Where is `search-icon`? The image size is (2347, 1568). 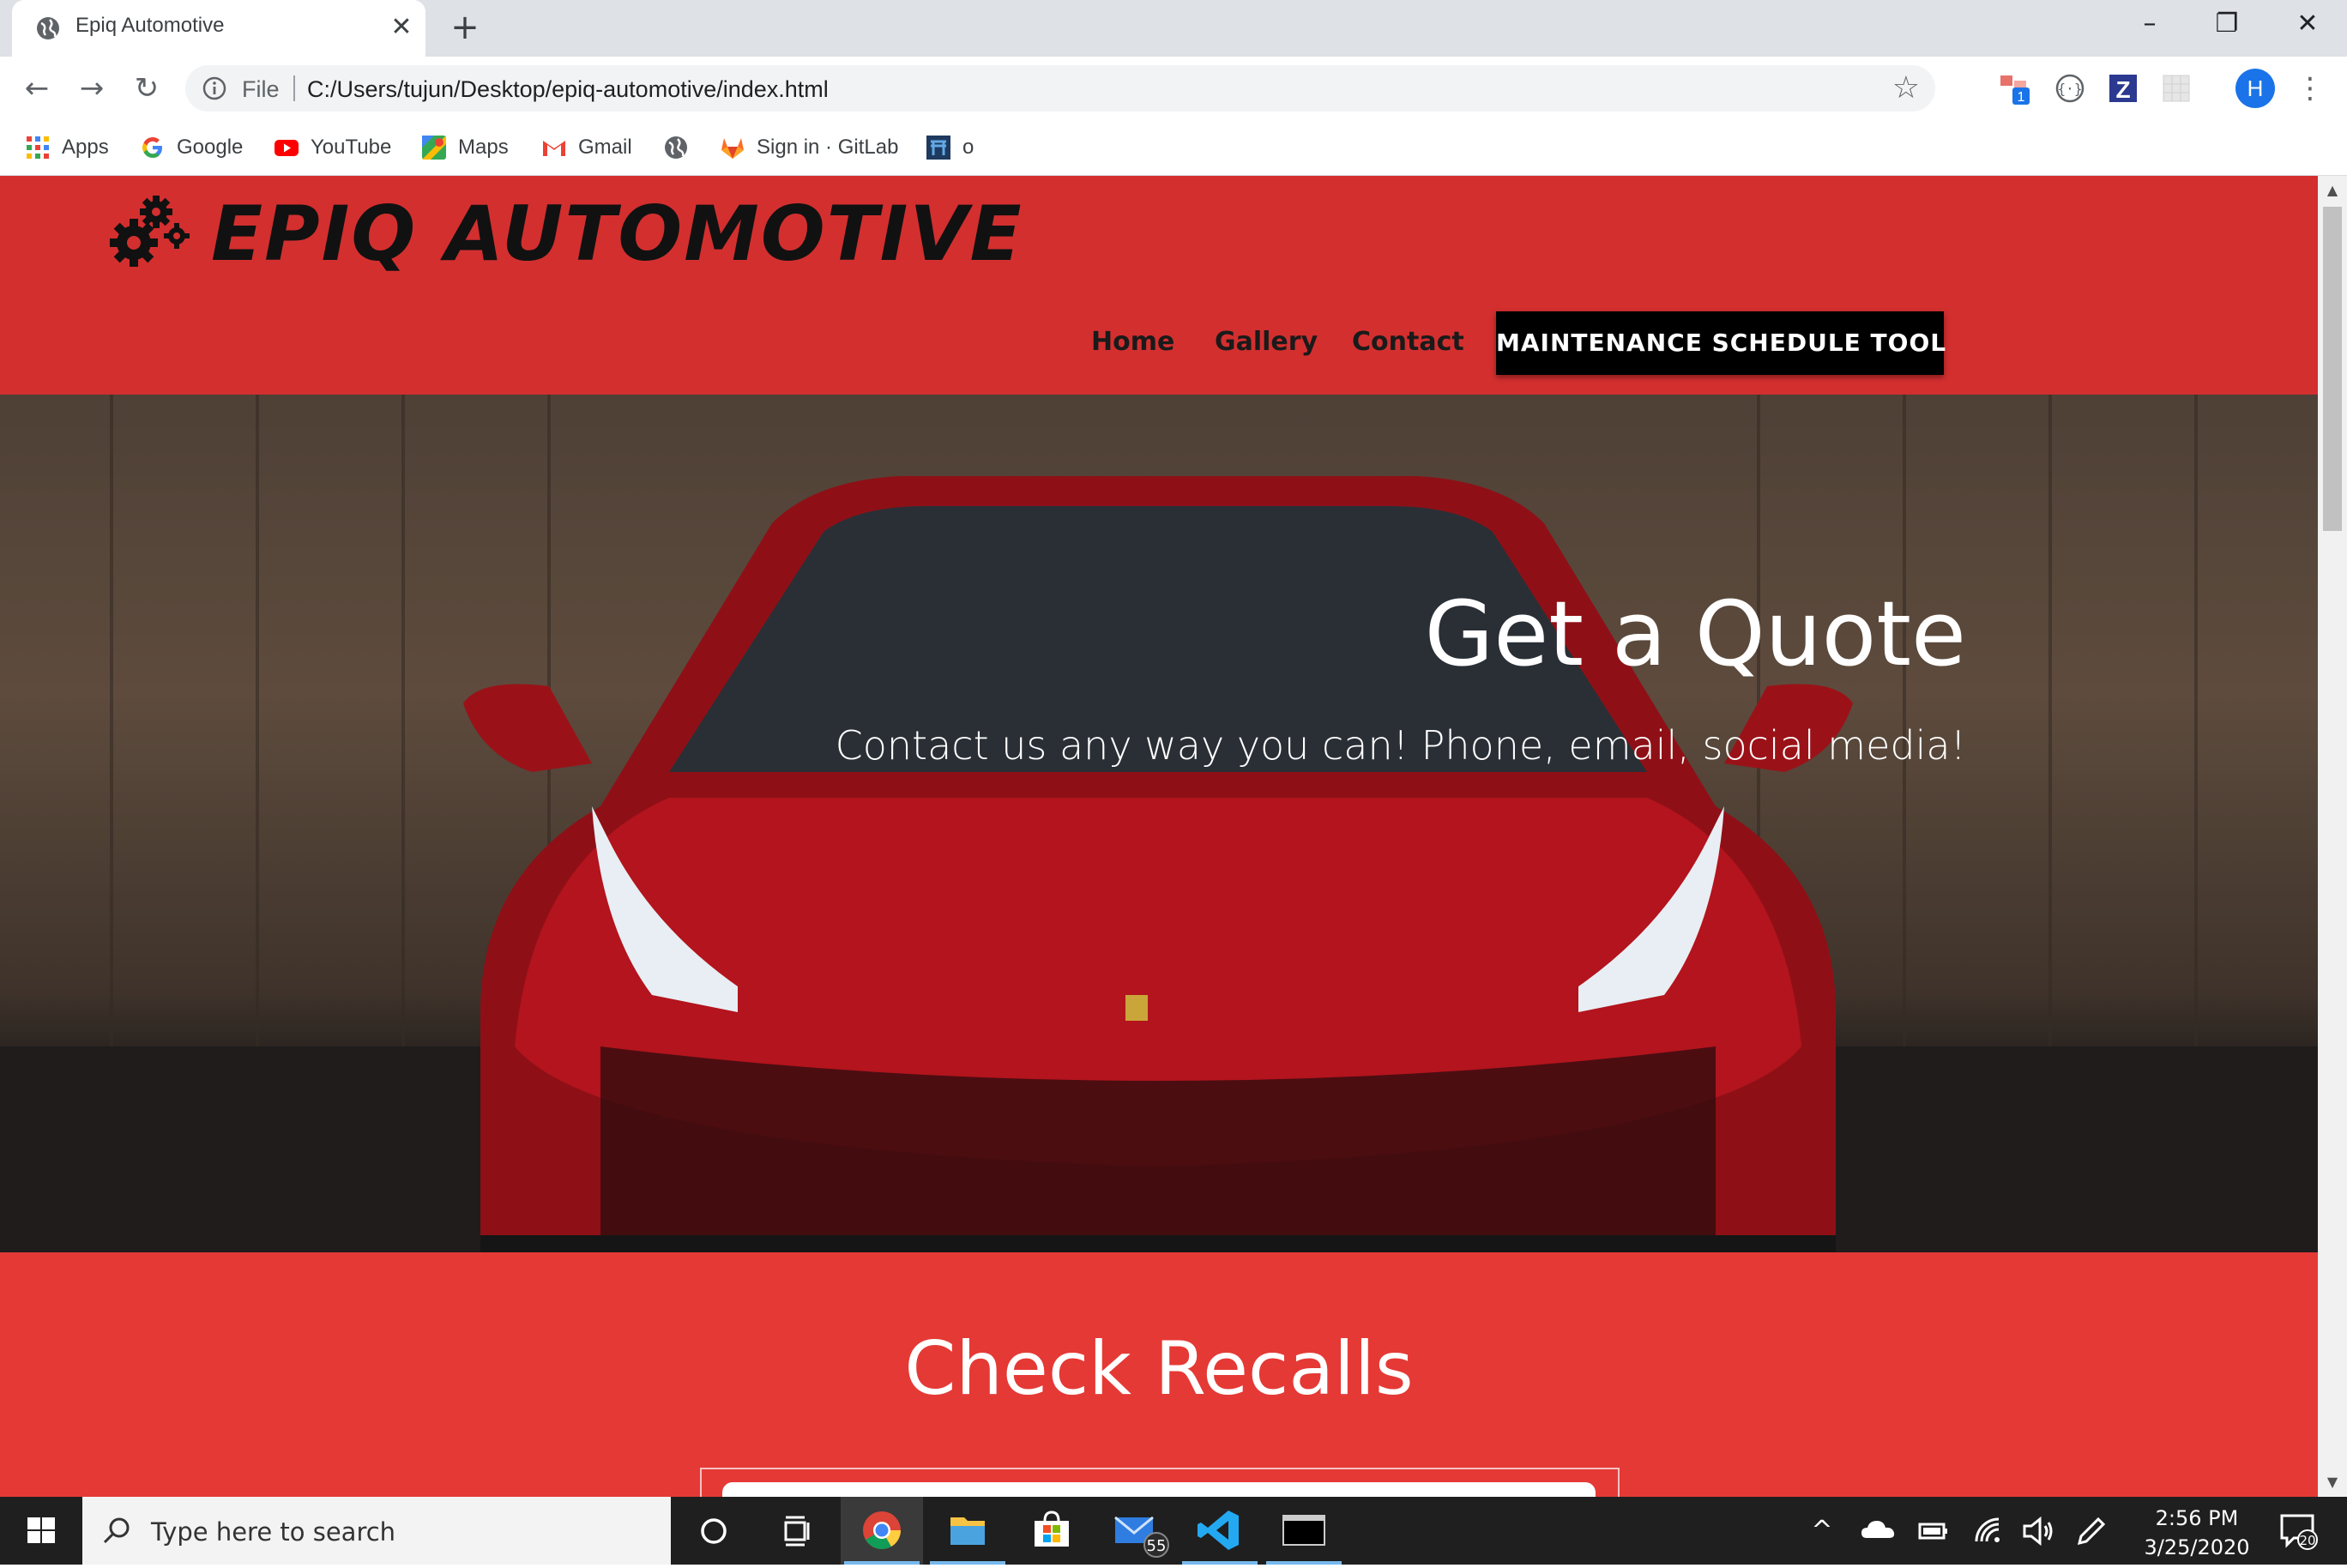
search-icon is located at coordinates (116, 1531).